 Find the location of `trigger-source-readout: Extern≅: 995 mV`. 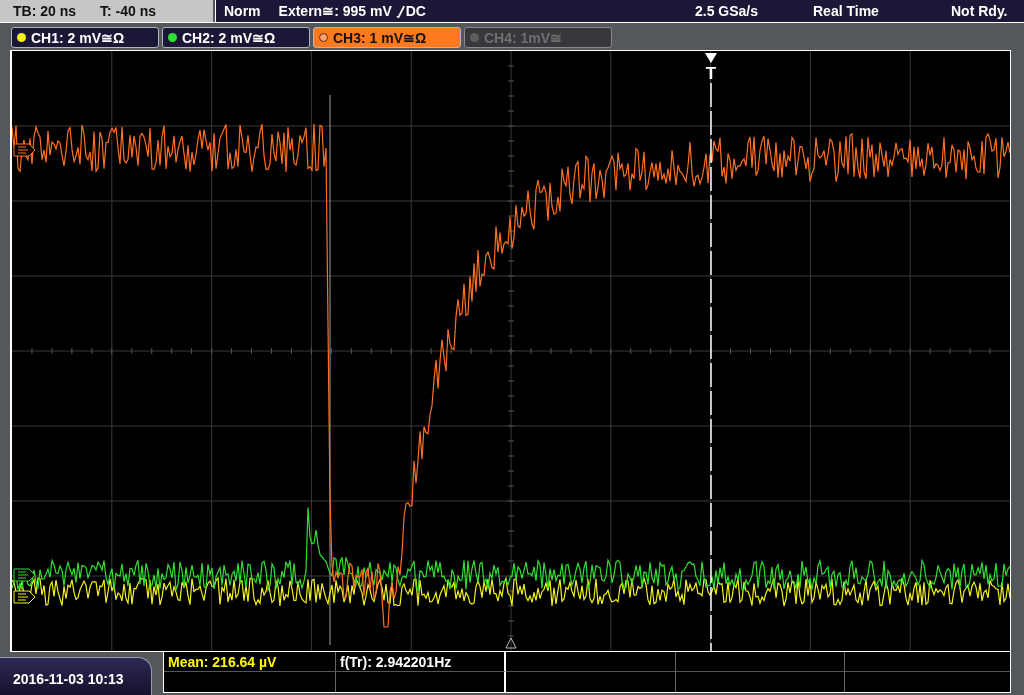

trigger-source-readout: Extern≅: 995 mV is located at coordinates (335, 11).